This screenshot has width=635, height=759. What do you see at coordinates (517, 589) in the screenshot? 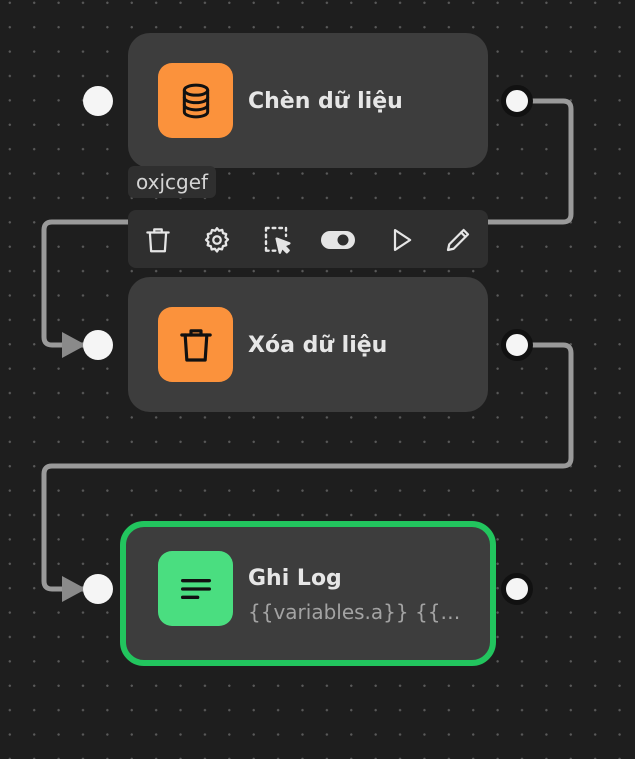
I see `node-3-output-handle` at bounding box center [517, 589].